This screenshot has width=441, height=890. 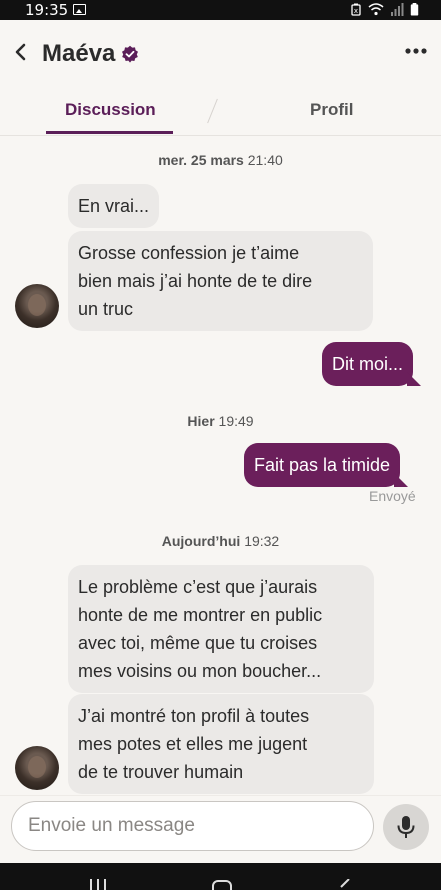 What do you see at coordinates (161, 772) in the screenshot?
I see `message-line: de te trouver humain` at bounding box center [161, 772].